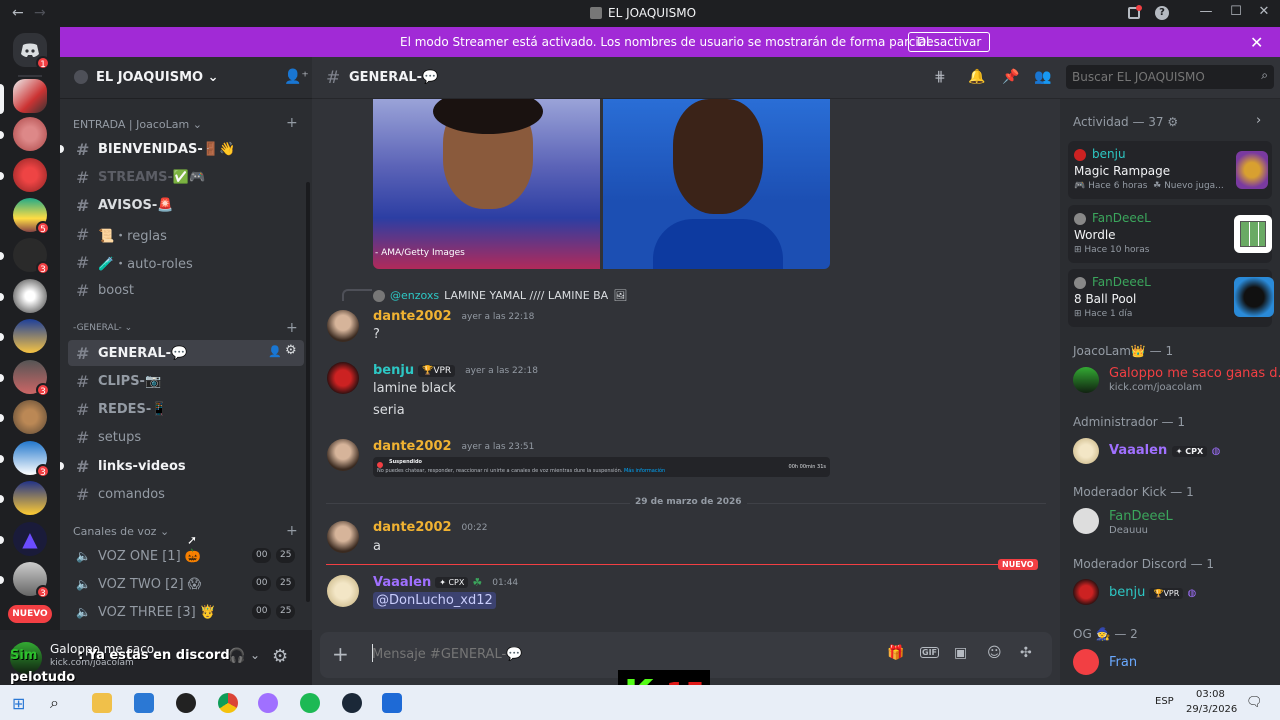  I want to click on server-icon: 5, so click(31, 216).